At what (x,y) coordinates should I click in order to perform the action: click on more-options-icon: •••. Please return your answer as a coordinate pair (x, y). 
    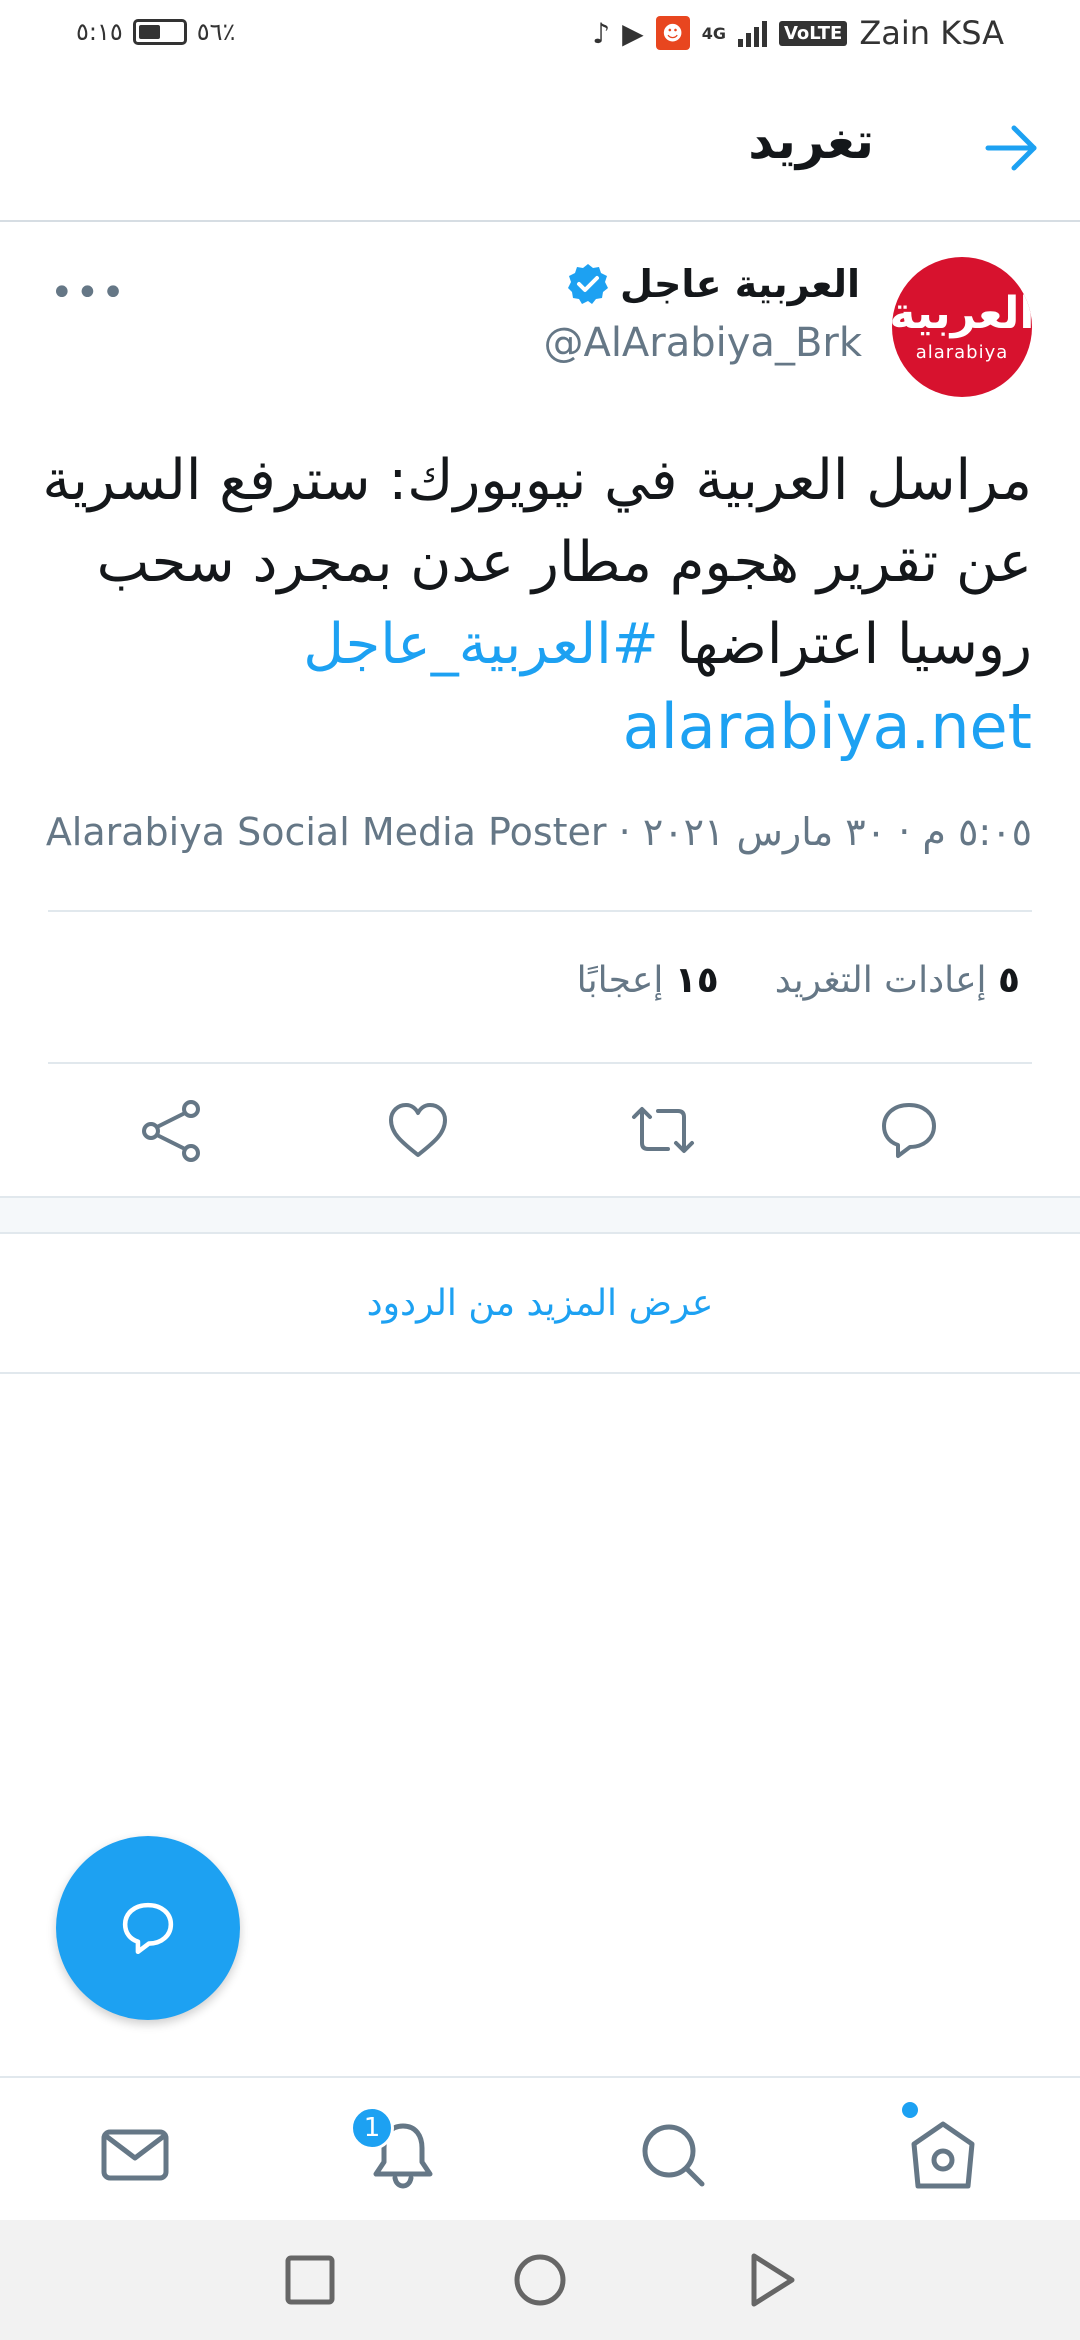
    Looking at the image, I should click on (88, 293).